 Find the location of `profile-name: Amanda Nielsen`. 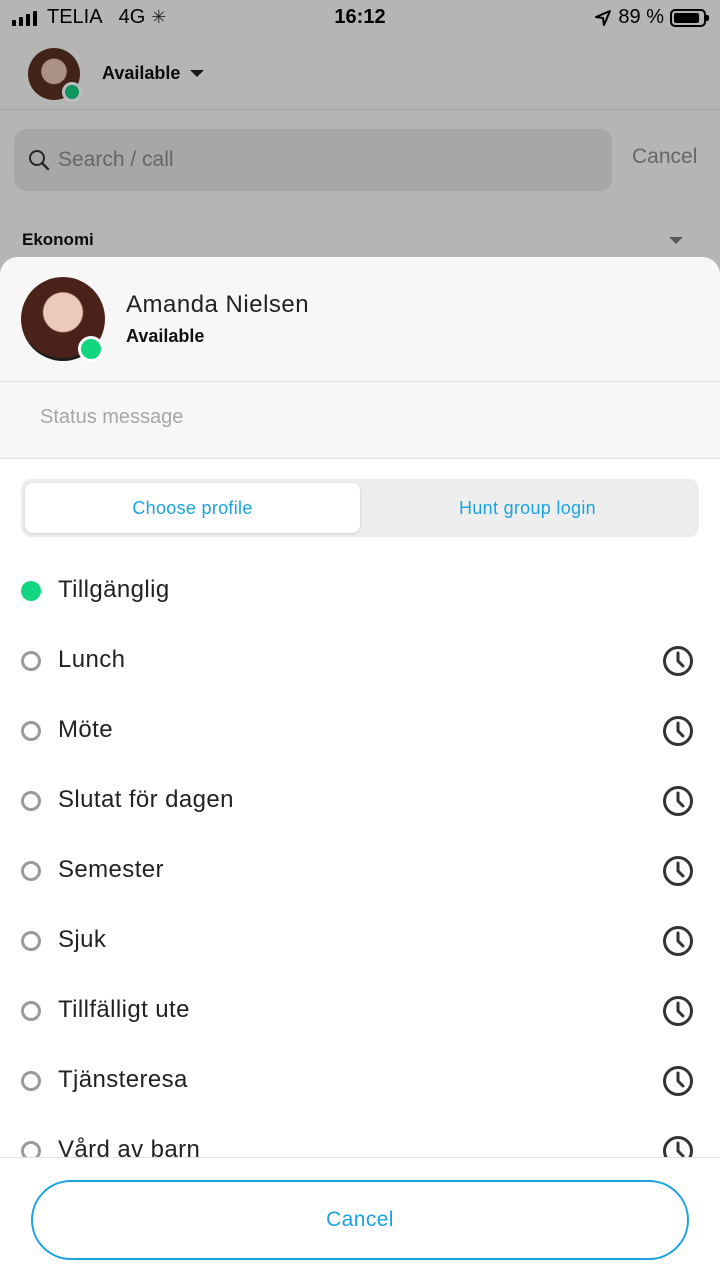

profile-name: Amanda Nielsen is located at coordinates (218, 304).